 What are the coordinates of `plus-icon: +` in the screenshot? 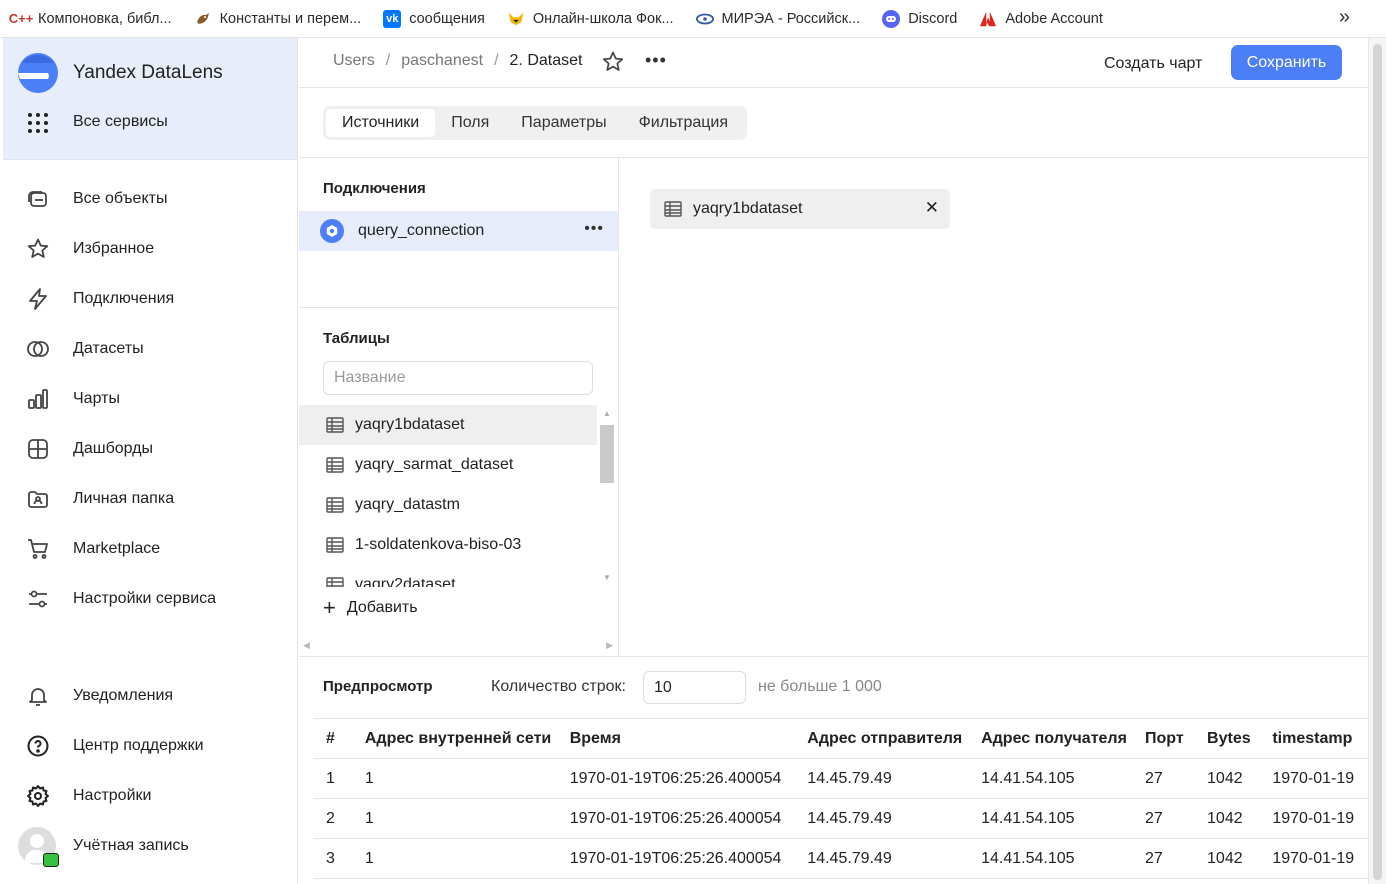 It's located at (329, 607).